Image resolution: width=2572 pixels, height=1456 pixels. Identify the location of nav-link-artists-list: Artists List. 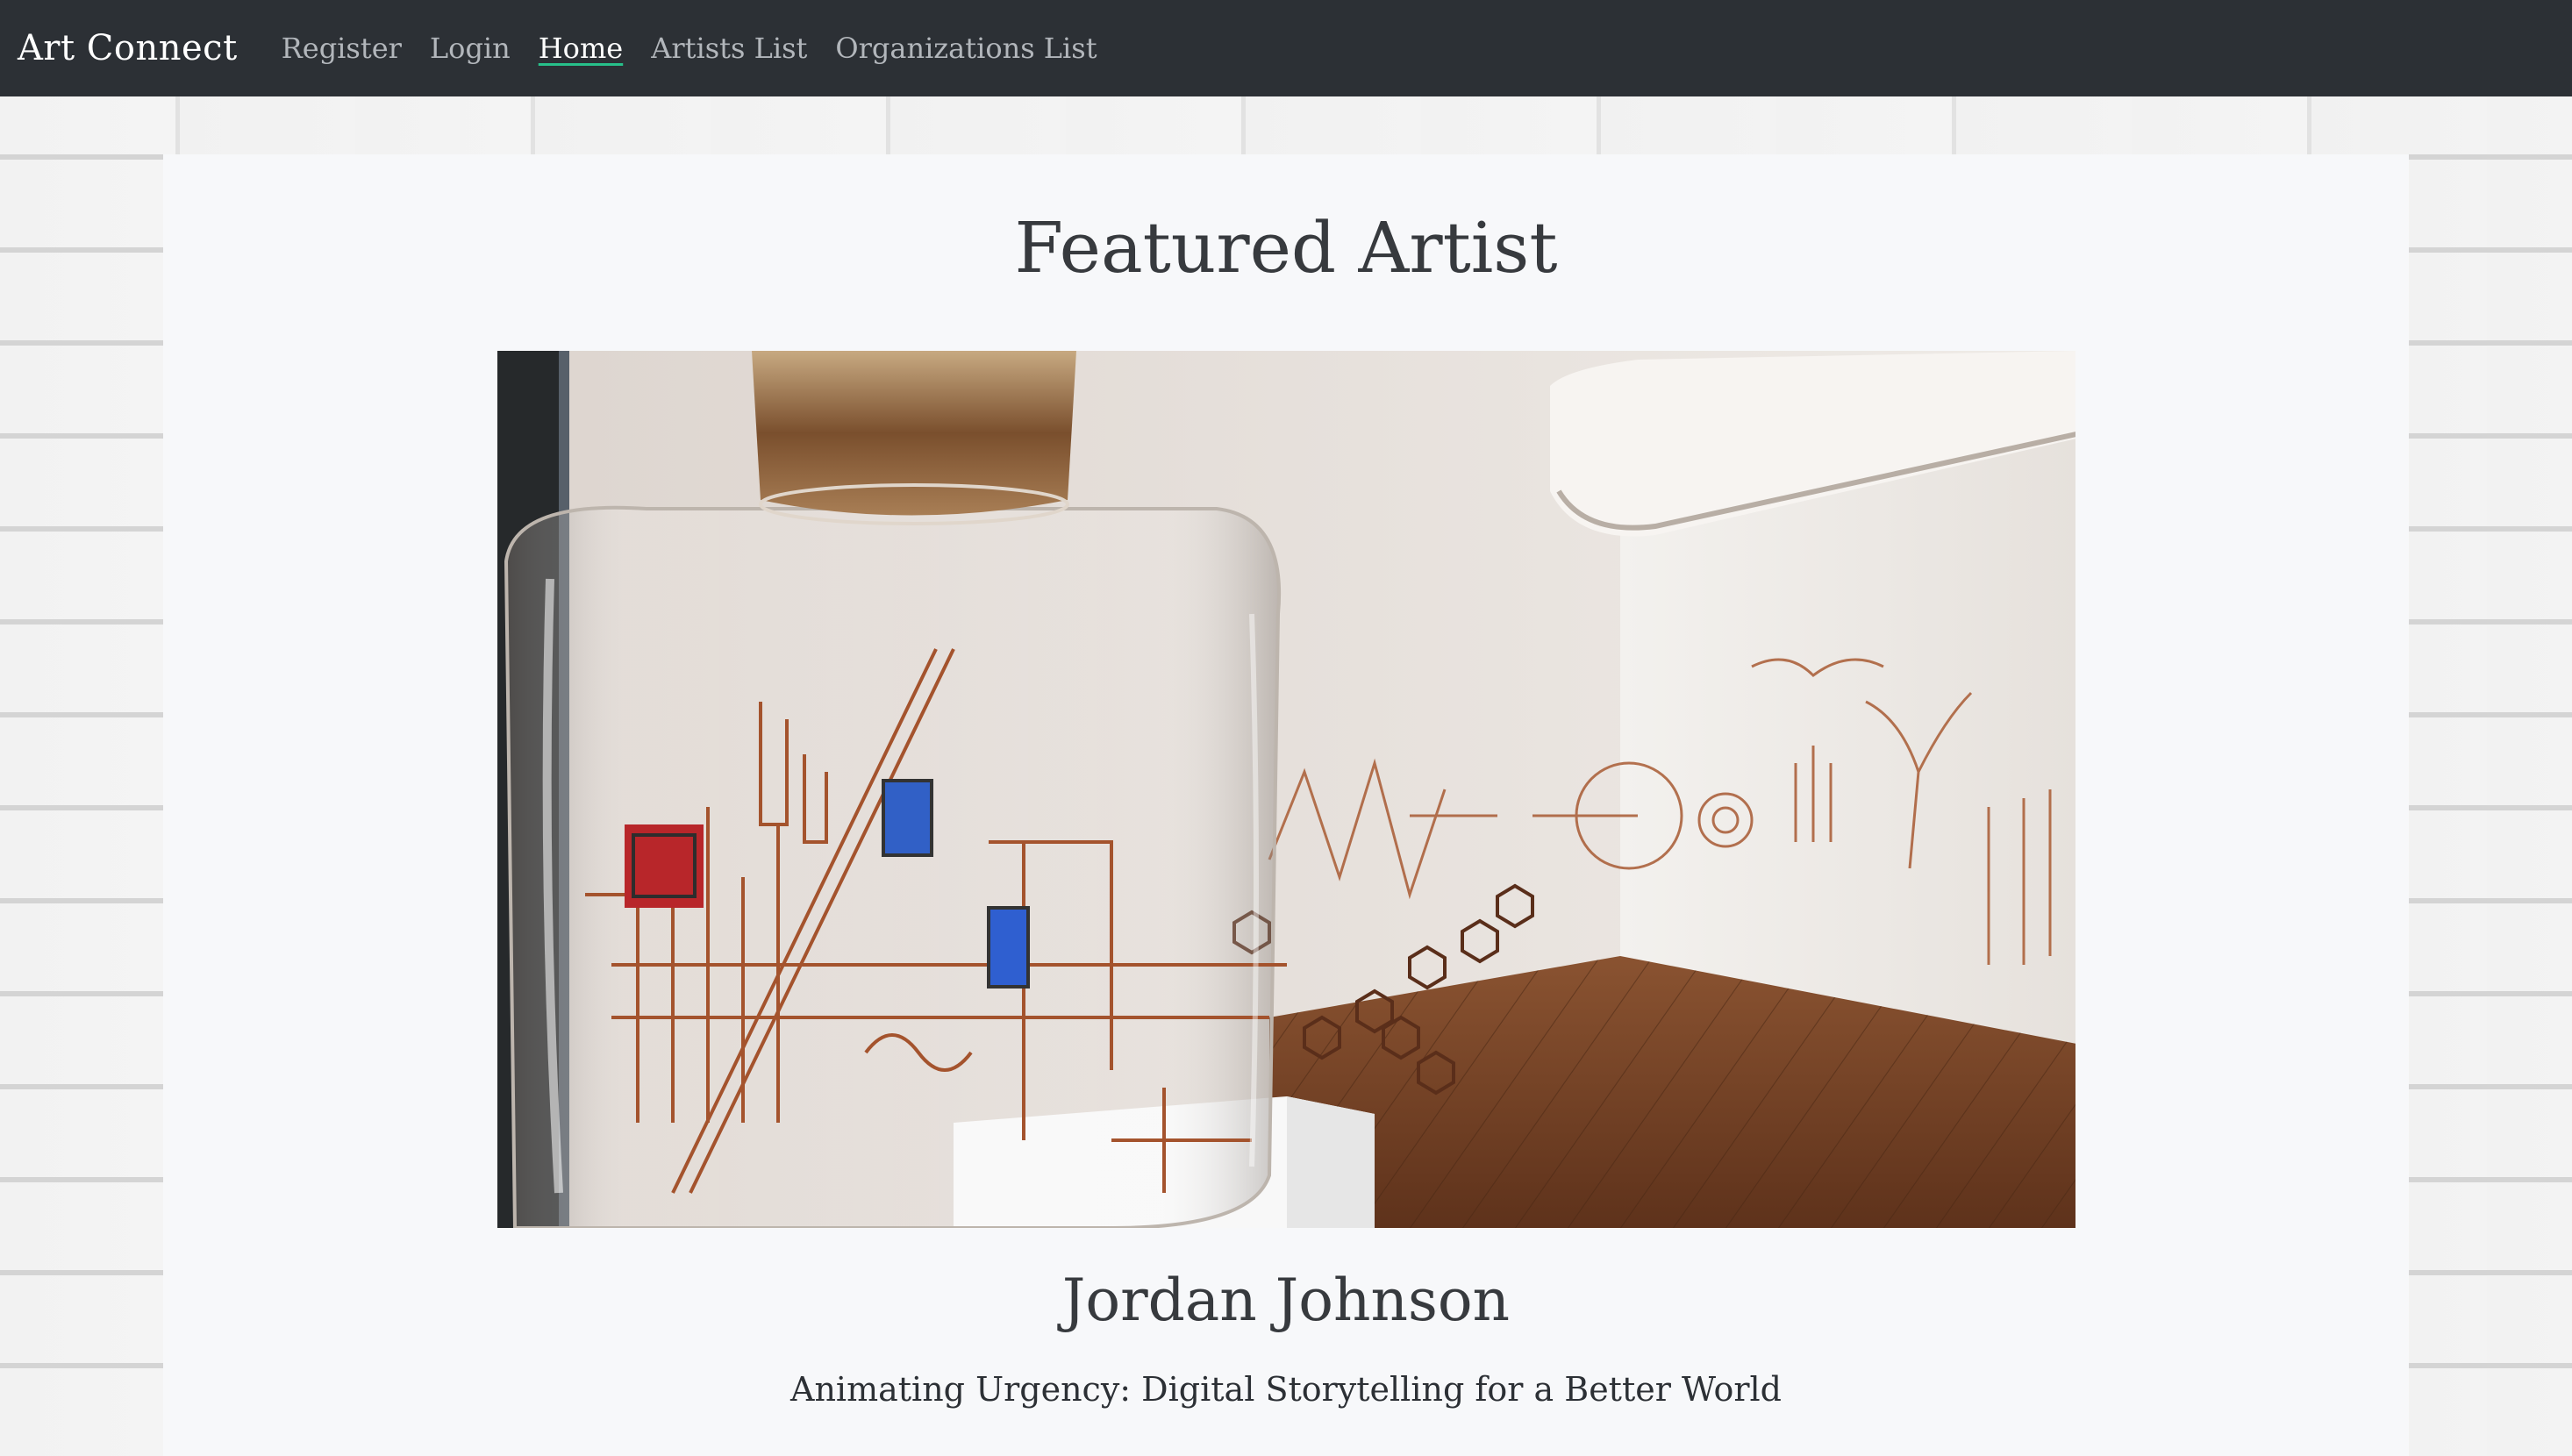
(729, 48).